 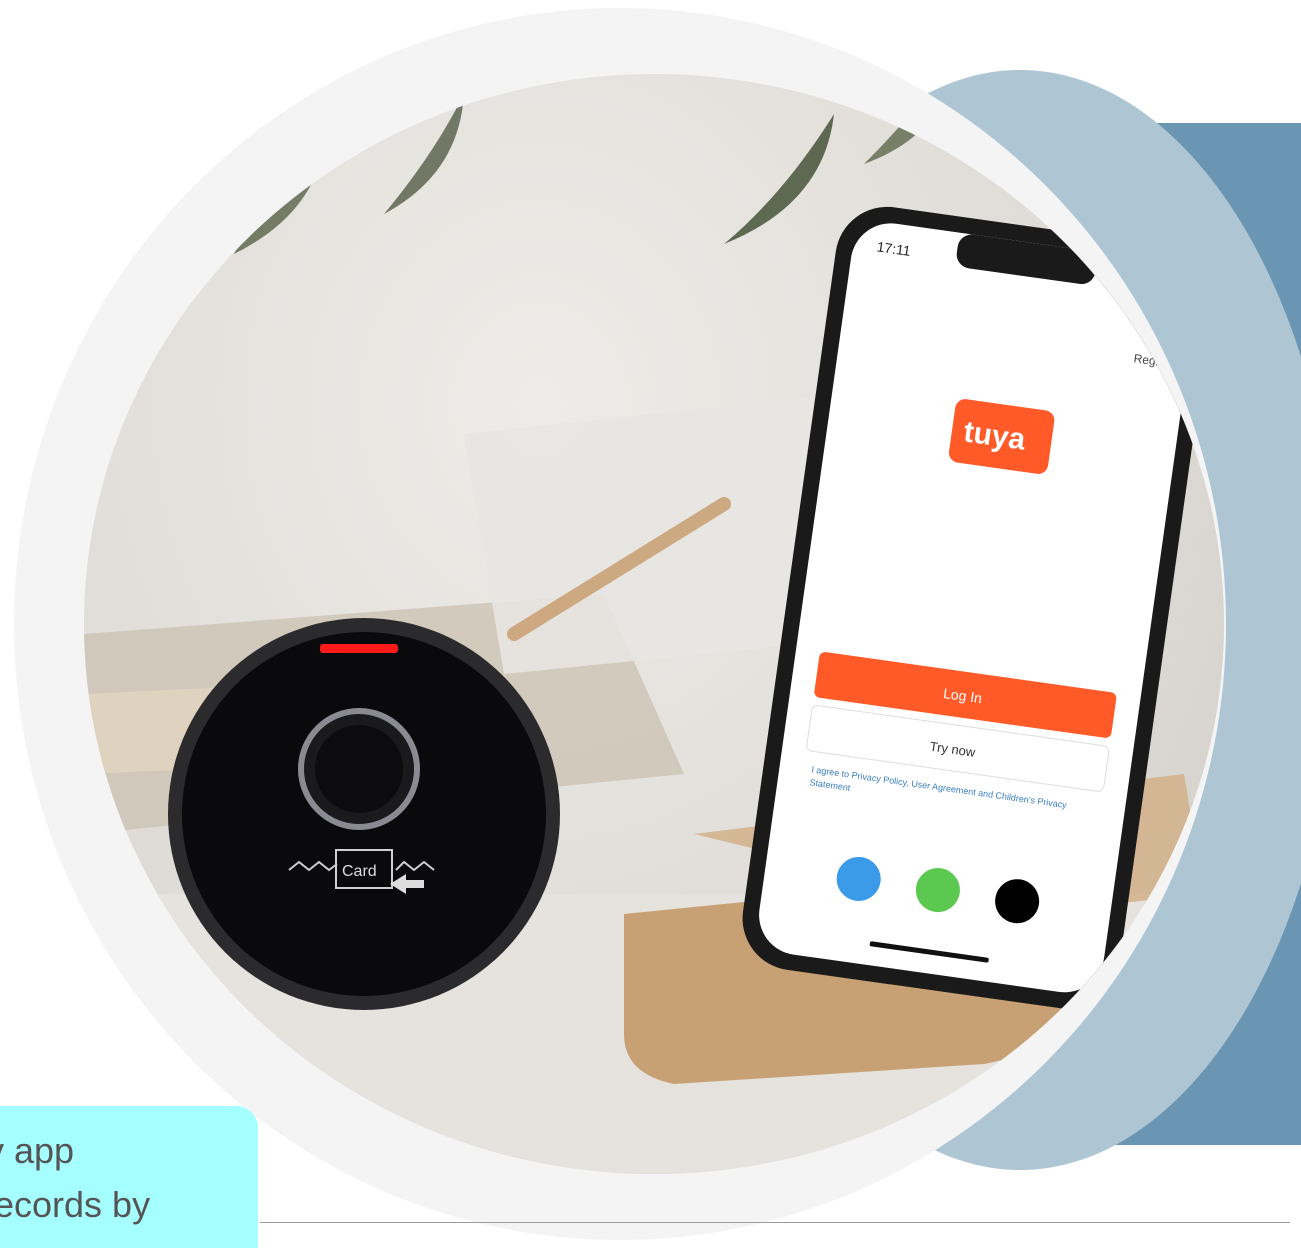 I want to click on divider-line, so click(x=775, y=1222).